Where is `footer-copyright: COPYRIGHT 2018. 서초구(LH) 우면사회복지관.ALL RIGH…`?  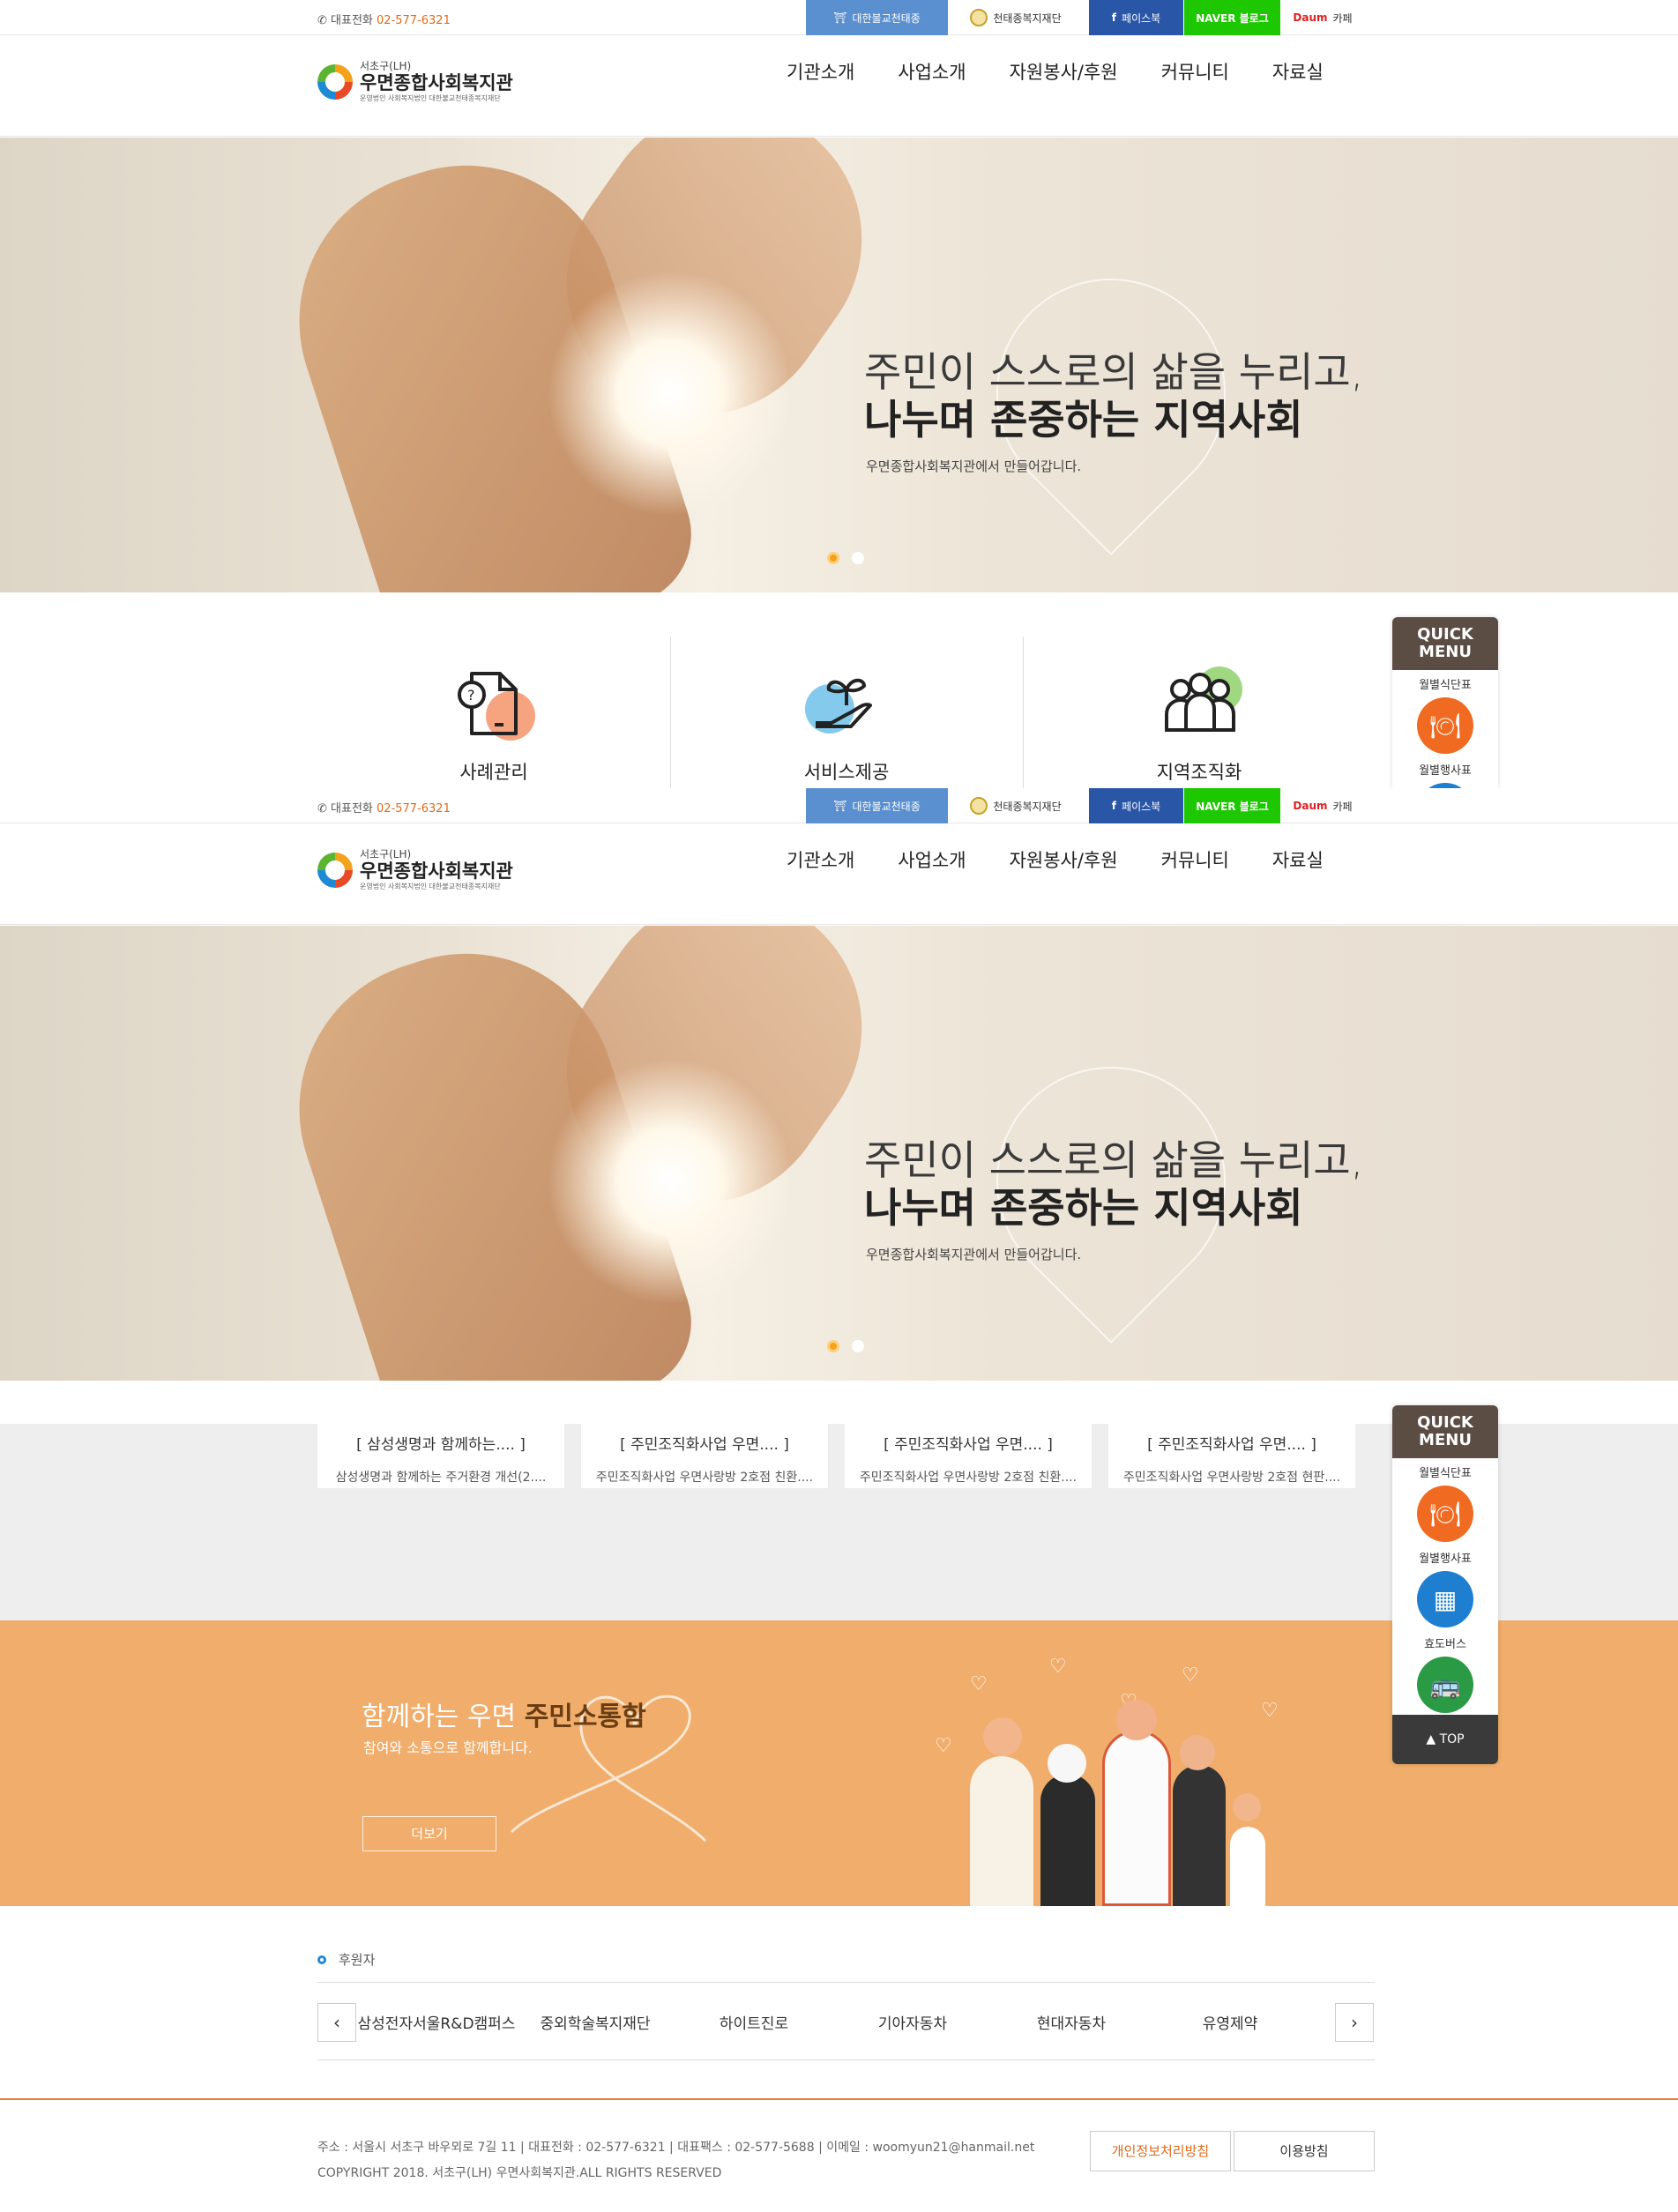
footer-copyright: COPYRIGHT 2018. 서초구(LH) 우면사회복지관.ALL RIGH… is located at coordinates (519, 2173).